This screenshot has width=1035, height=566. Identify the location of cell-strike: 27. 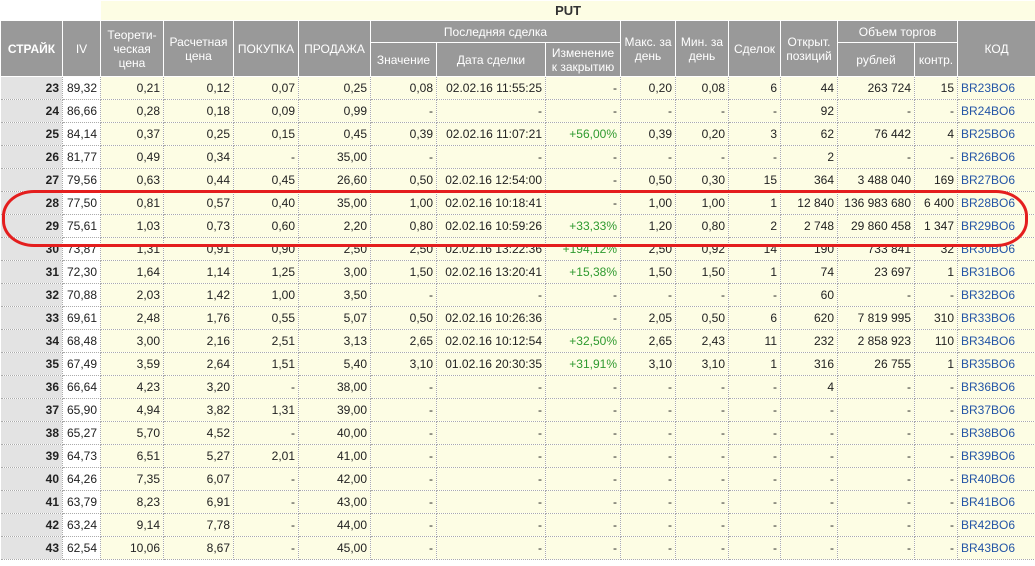
(31, 180).